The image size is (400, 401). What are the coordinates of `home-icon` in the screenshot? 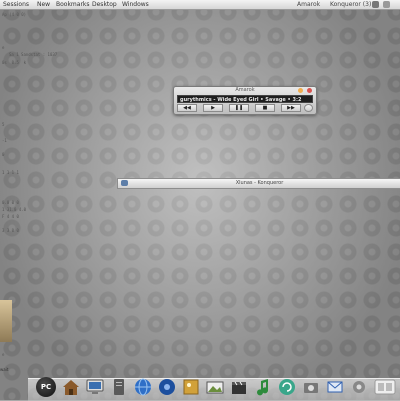 It's located at (71, 387).